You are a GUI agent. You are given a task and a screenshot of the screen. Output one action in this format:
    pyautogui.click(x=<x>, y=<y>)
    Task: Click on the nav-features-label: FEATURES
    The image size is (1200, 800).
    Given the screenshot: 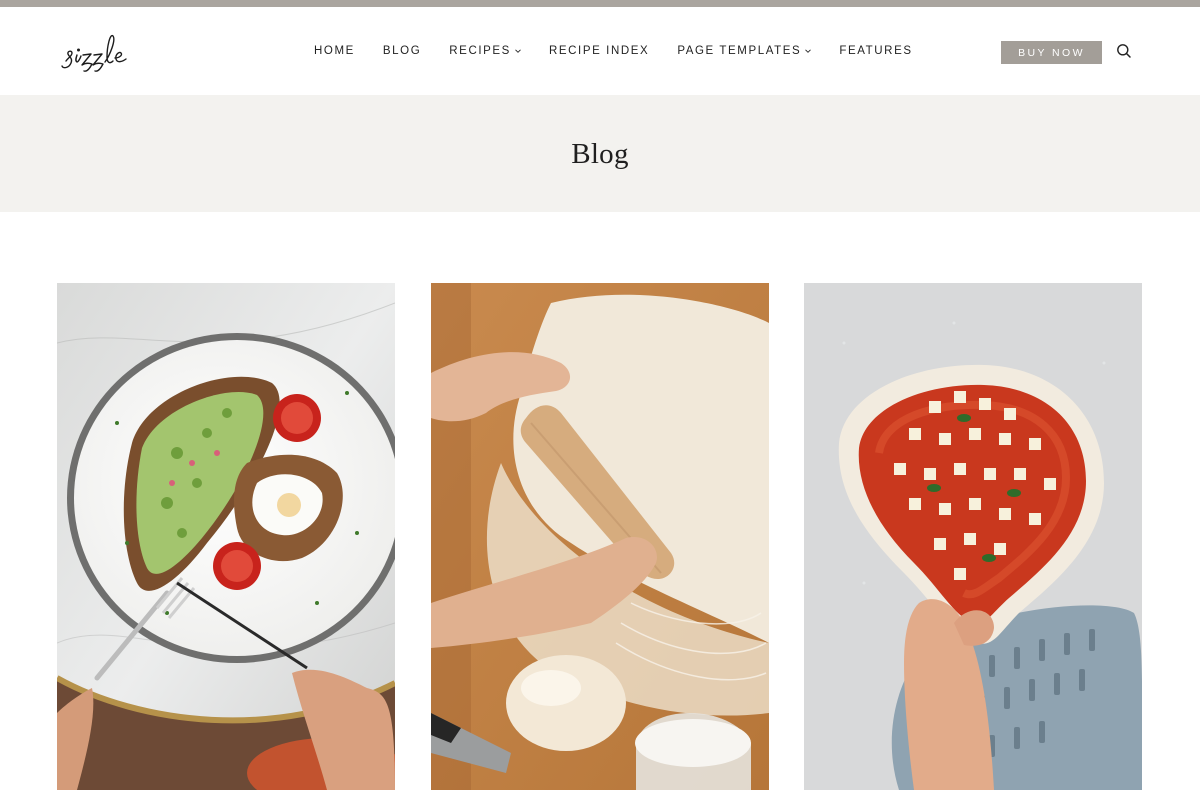 What is the action you would take?
    pyautogui.click(x=876, y=51)
    